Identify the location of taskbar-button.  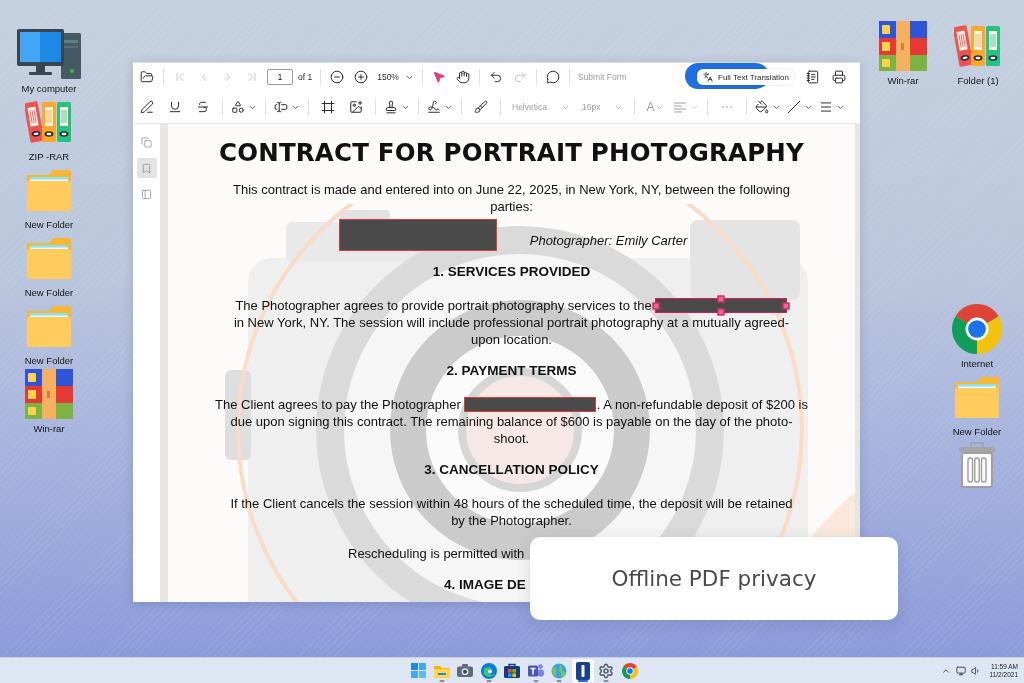
(582, 670).